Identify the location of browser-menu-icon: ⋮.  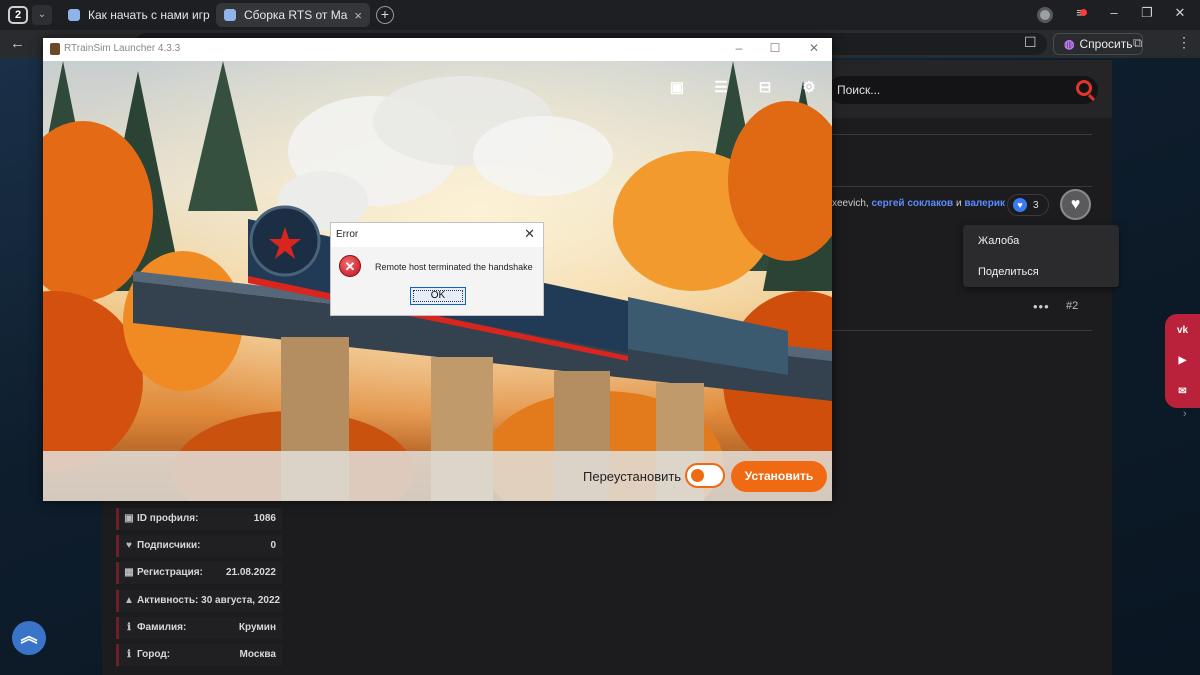
(1184, 42).